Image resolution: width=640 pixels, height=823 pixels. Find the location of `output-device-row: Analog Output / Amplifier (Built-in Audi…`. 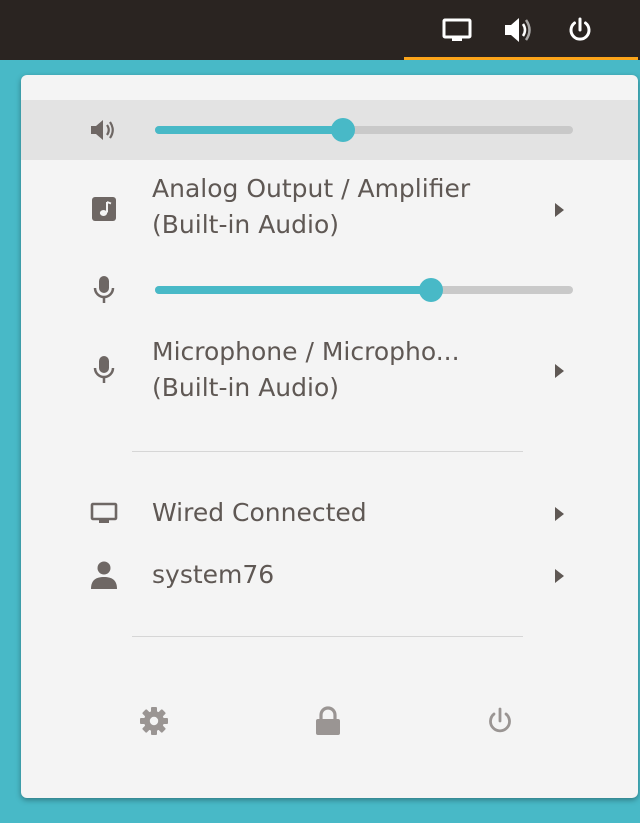

output-device-row: Analog Output / Amplifier (Built-in Audi… is located at coordinates (329, 210).